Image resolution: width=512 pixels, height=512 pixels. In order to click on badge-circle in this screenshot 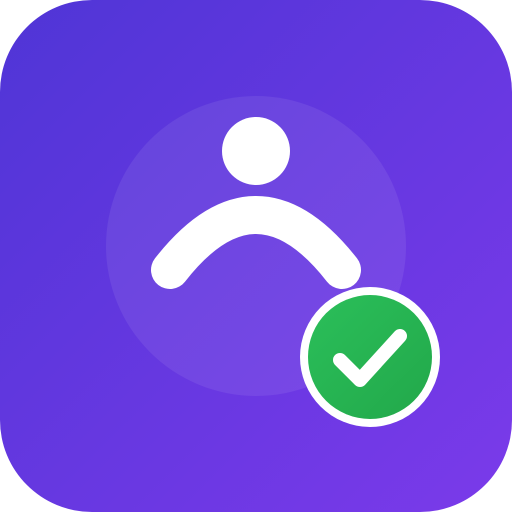, I will do `click(370, 357)`.